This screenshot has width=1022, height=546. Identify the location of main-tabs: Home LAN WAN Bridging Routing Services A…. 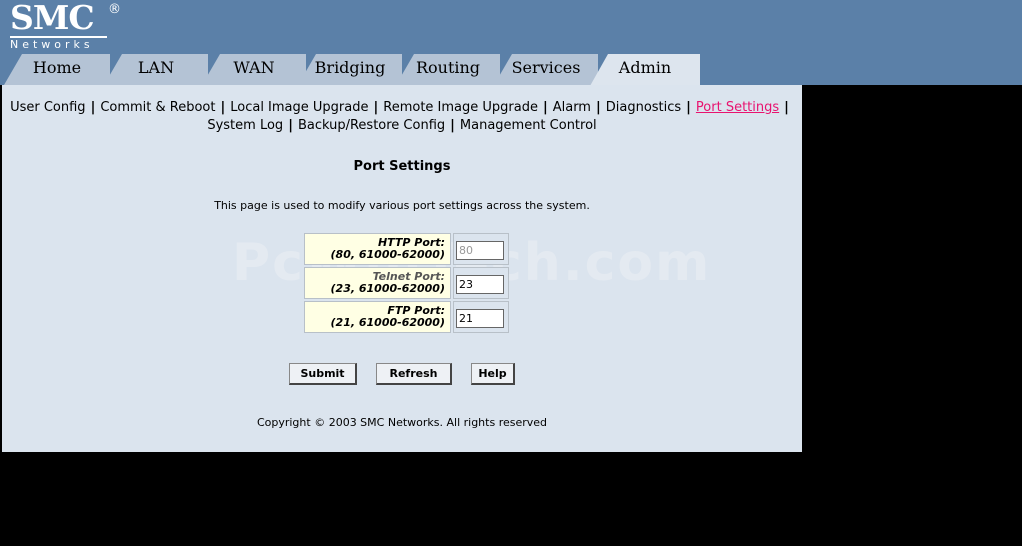
(360, 70).